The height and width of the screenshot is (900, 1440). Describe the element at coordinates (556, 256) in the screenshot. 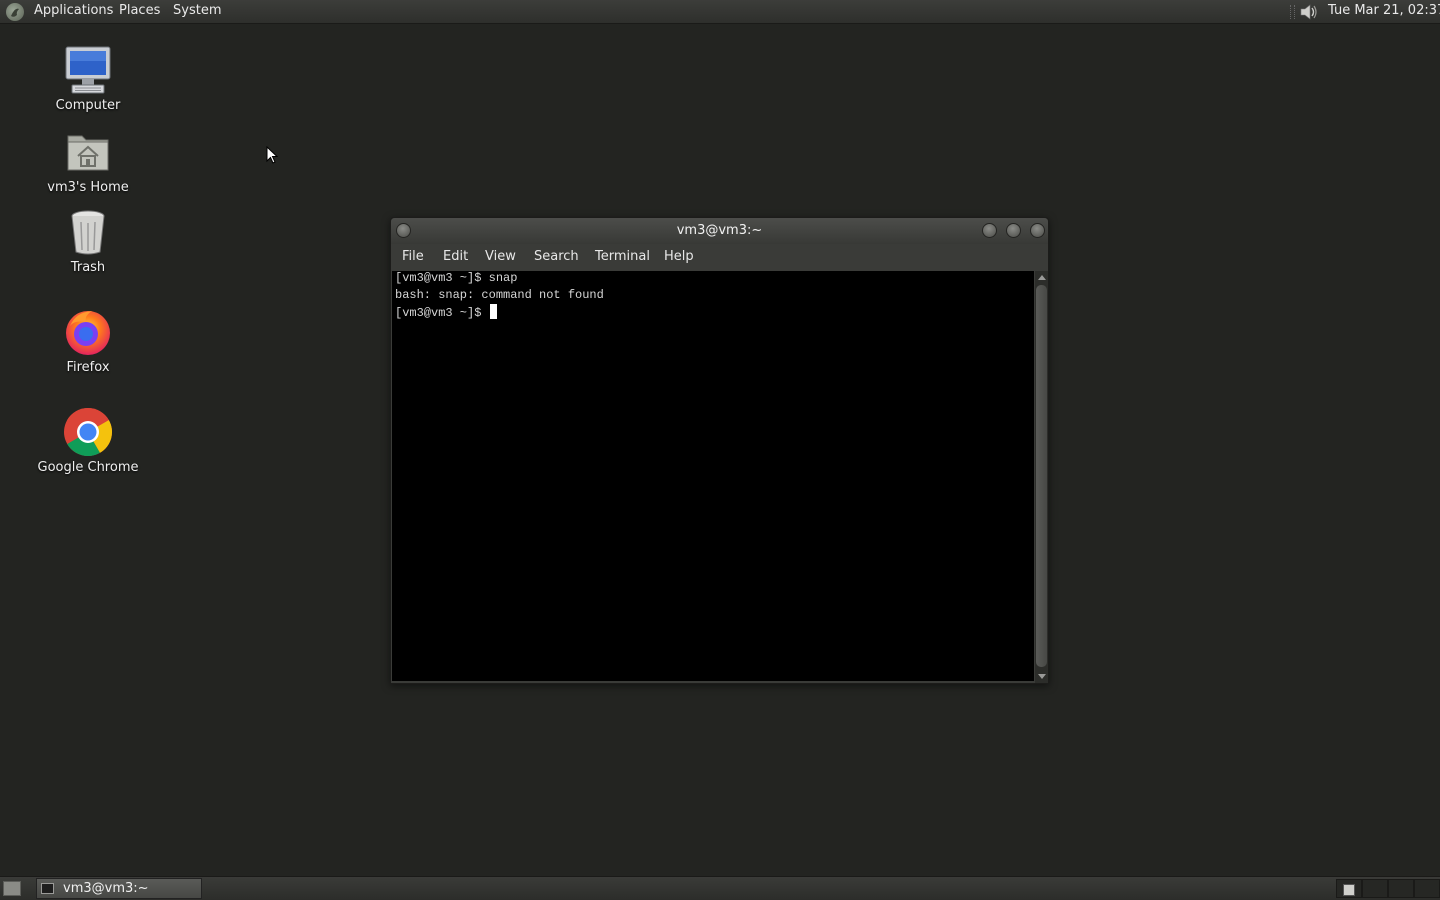

I see `menu-search: Search` at that location.